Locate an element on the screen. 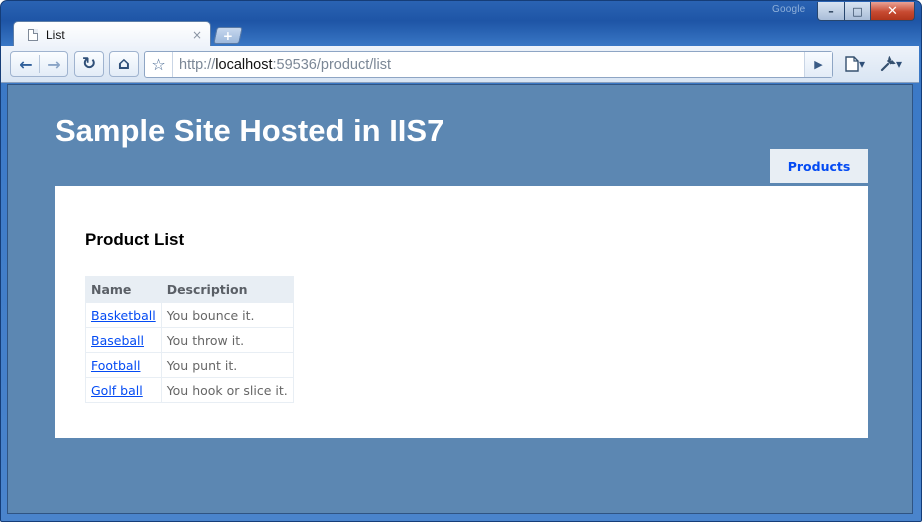 This screenshot has width=922, height=522. product-link: Football is located at coordinates (115, 365).